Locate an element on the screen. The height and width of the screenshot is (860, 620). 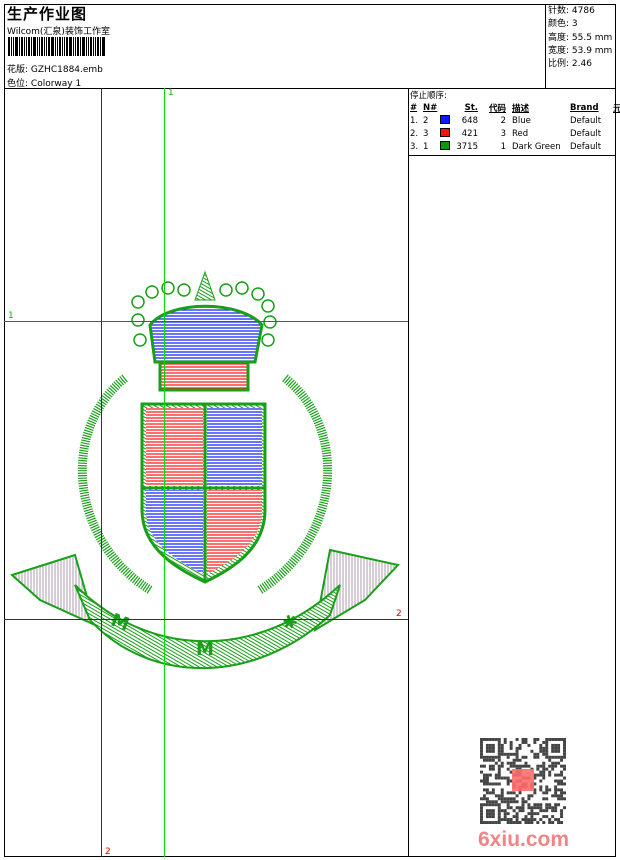
svg-text: M is located at coordinates (205, 649).